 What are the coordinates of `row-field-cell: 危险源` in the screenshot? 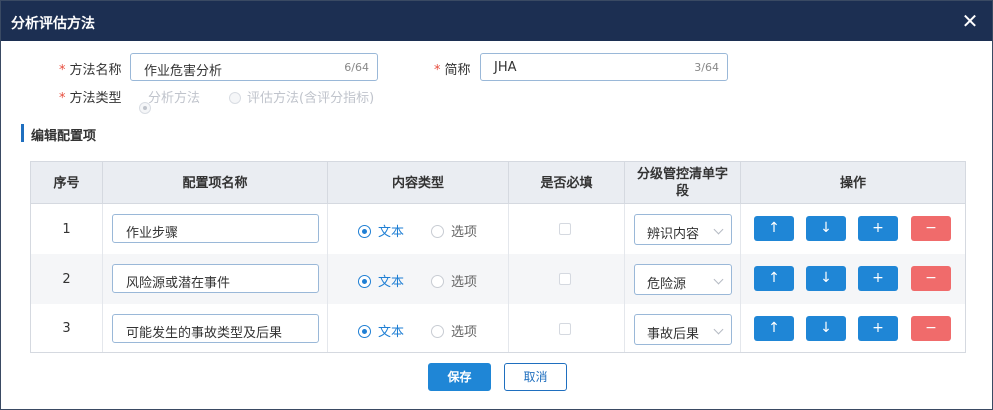 It's located at (683, 279).